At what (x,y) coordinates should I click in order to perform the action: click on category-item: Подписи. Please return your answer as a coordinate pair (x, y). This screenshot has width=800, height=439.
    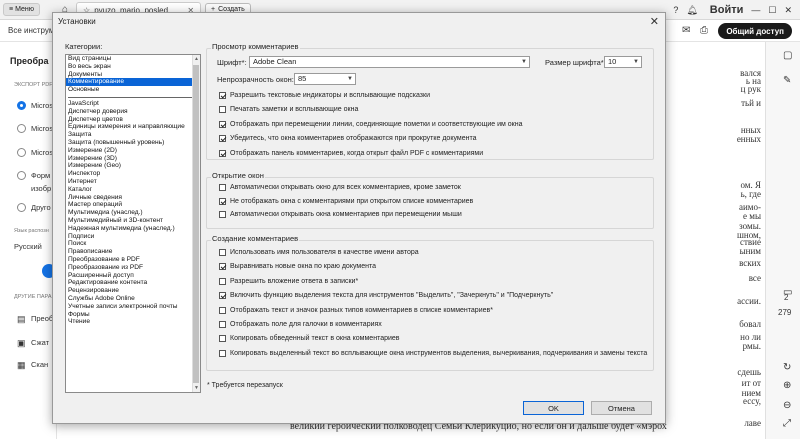
    Looking at the image, I should click on (133, 237).